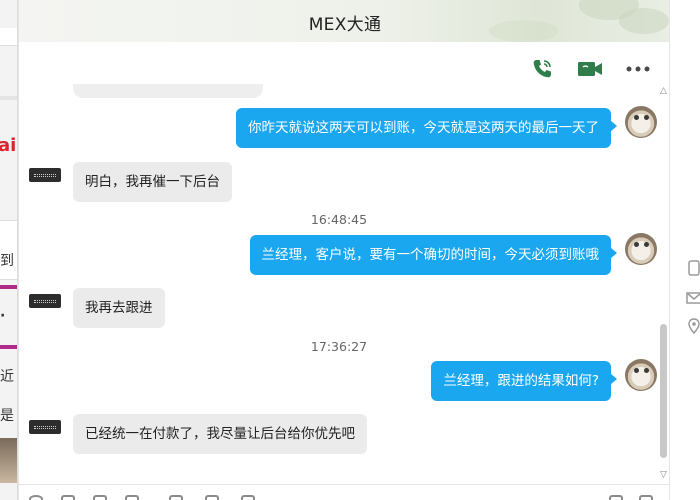 The height and width of the screenshot is (500, 700). What do you see at coordinates (9, 250) in the screenshot?
I see `background-page-left: ai 到 · 近 是` at bounding box center [9, 250].